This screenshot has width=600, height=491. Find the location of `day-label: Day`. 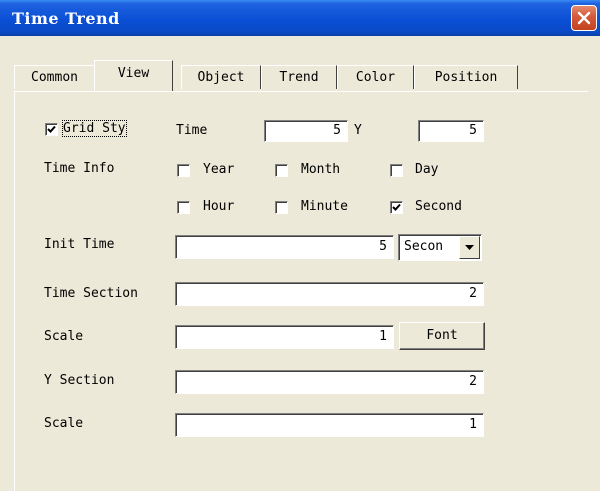

day-label: Day is located at coordinates (427, 169).